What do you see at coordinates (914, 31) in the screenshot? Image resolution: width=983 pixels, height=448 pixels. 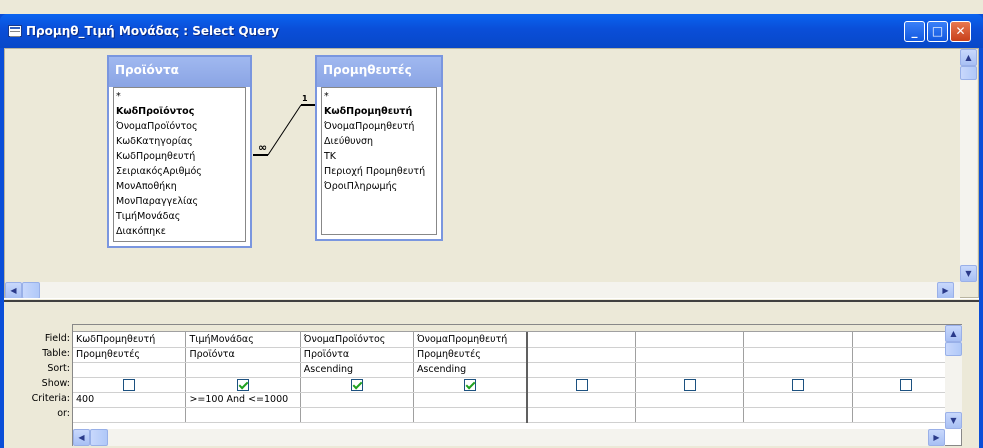 I see `minimize-button: _` at bounding box center [914, 31].